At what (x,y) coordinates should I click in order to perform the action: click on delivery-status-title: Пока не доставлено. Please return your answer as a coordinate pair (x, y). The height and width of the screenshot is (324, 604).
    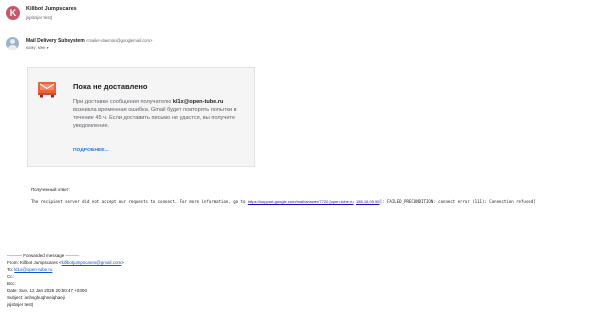
    Looking at the image, I should click on (110, 86).